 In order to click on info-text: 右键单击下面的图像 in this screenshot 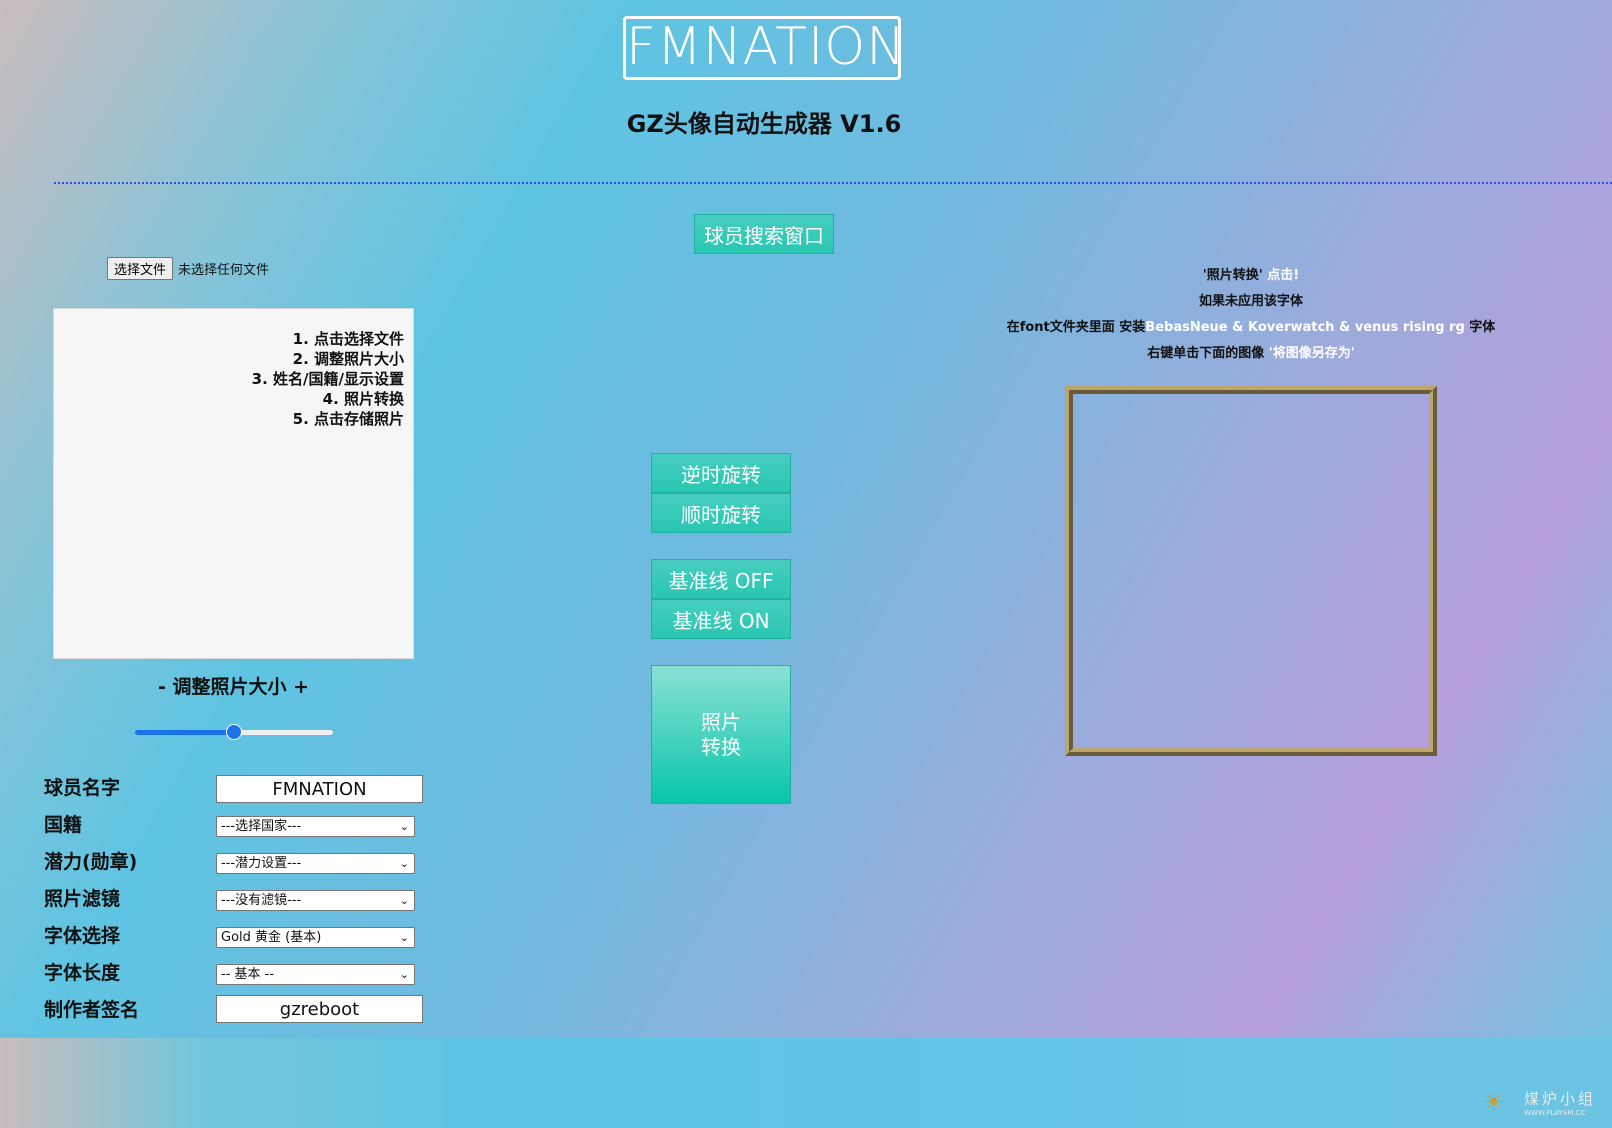, I will do `click(1208, 353)`.